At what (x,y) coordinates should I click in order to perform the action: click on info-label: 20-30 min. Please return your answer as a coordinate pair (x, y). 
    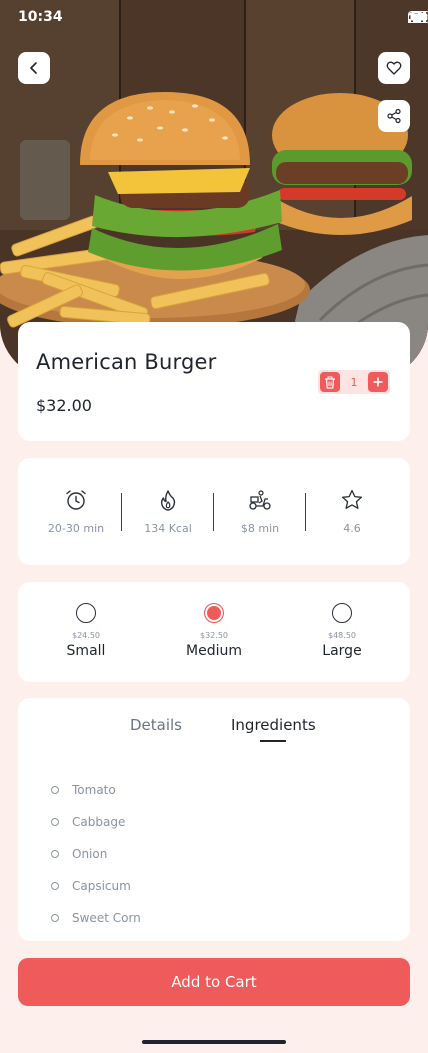
    Looking at the image, I should click on (76, 528).